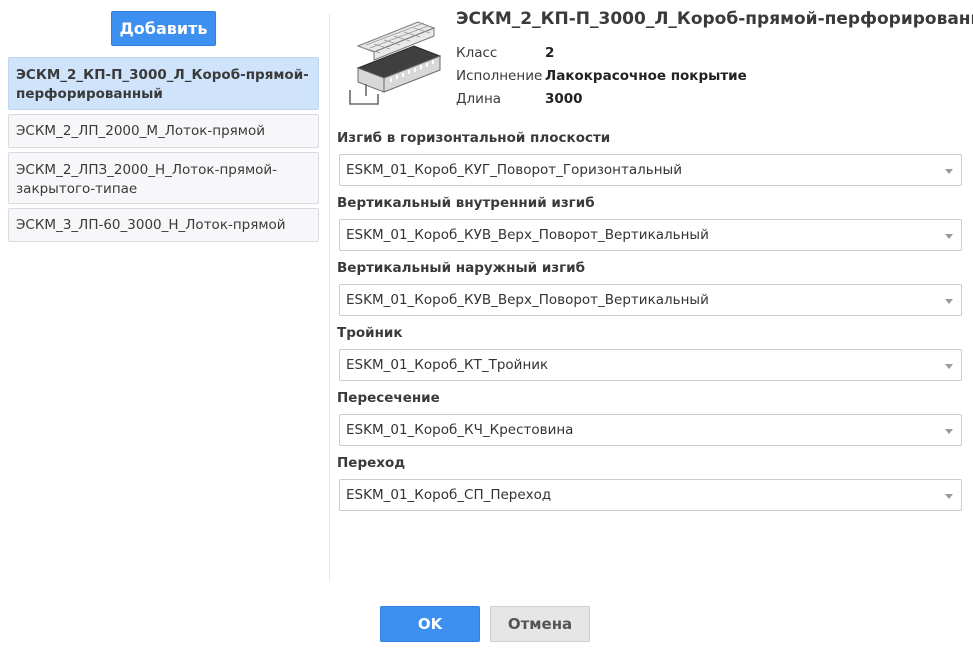 Image resolution: width=973 pixels, height=651 pixels. Describe the element at coordinates (474, 138) in the screenshot. I see `field-label-horizontal-bend: Изгиб в горизонтальной плоскости` at that location.